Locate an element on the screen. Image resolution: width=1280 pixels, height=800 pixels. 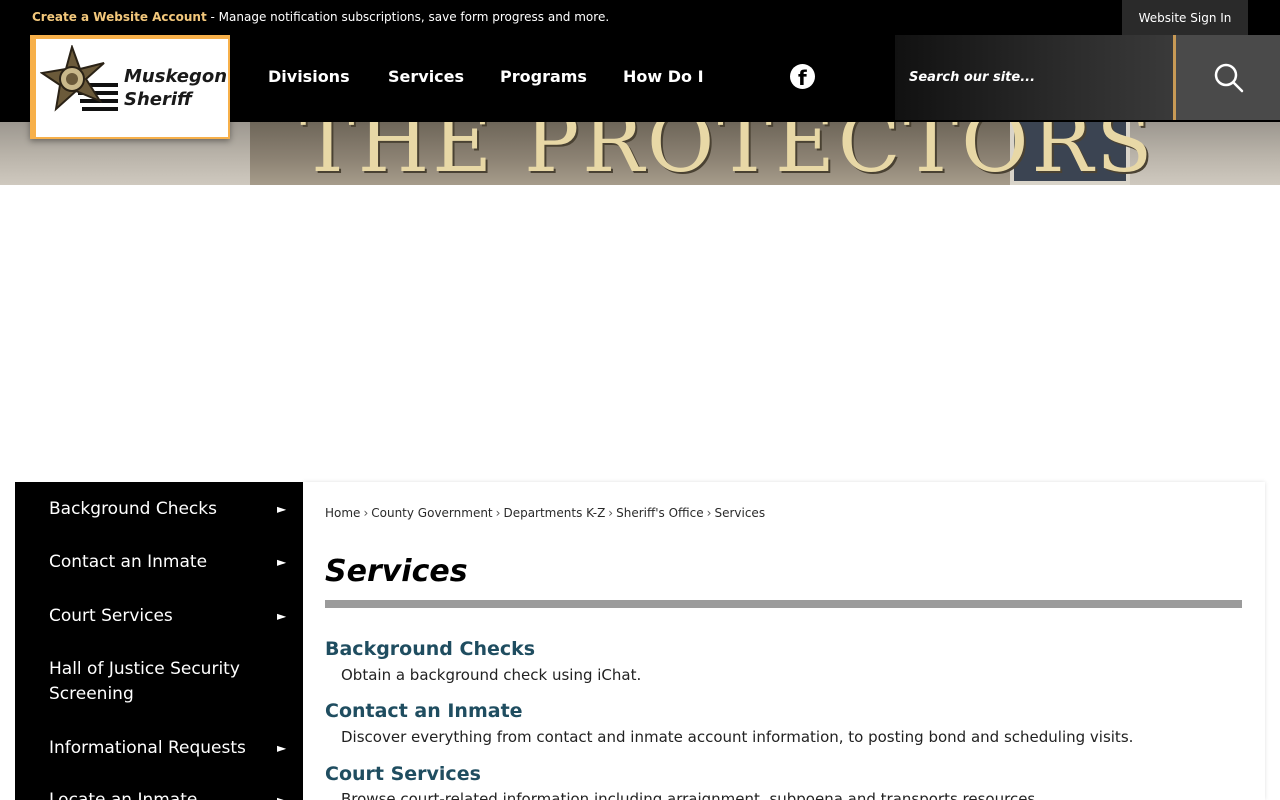
breadcrumb-current: Services is located at coordinates (740, 513).